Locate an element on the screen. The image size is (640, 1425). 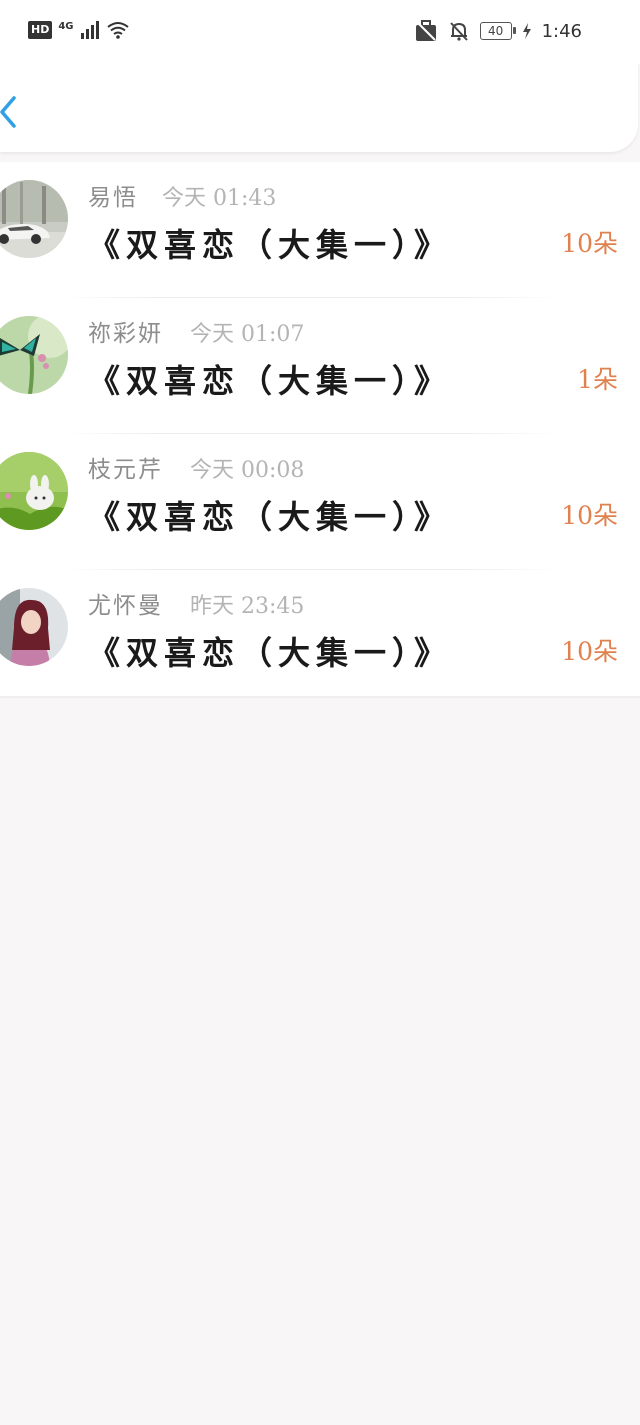
car-photo-icon is located at coordinates (34, 219).